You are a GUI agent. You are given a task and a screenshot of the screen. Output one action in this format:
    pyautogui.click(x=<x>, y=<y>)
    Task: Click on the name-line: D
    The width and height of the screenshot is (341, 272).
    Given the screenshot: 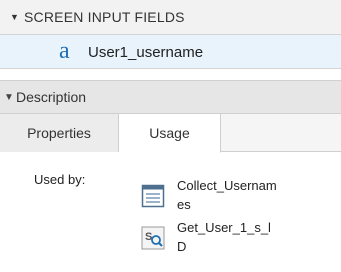 What is the action you would take?
    pyautogui.click(x=182, y=246)
    